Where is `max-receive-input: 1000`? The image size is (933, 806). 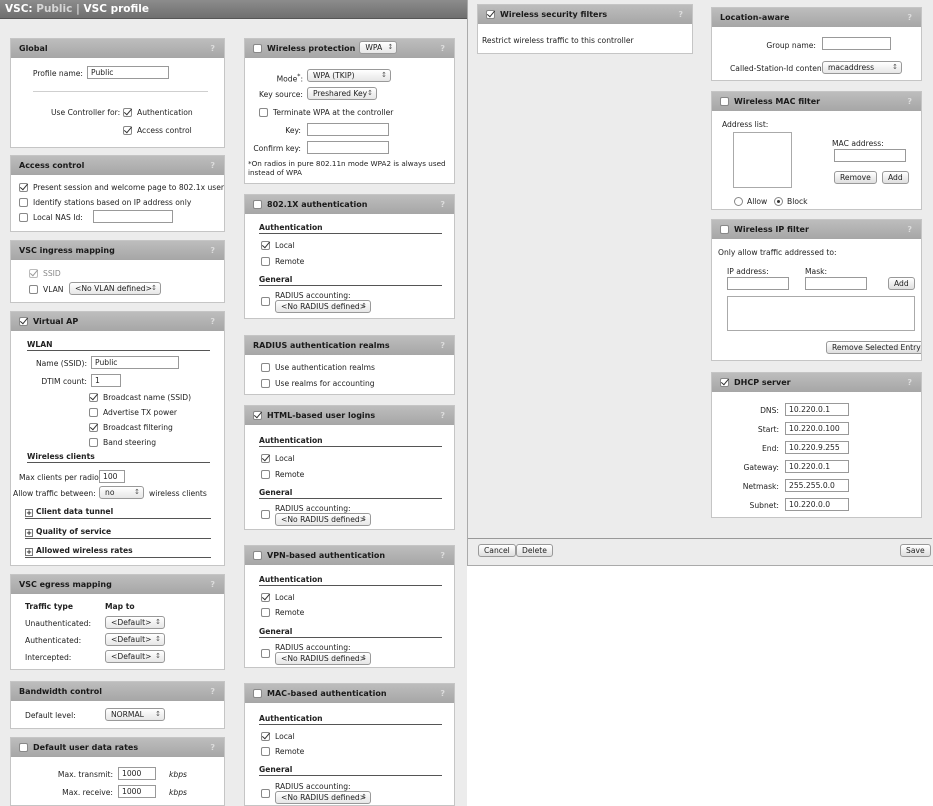 max-receive-input: 1000 is located at coordinates (137, 791).